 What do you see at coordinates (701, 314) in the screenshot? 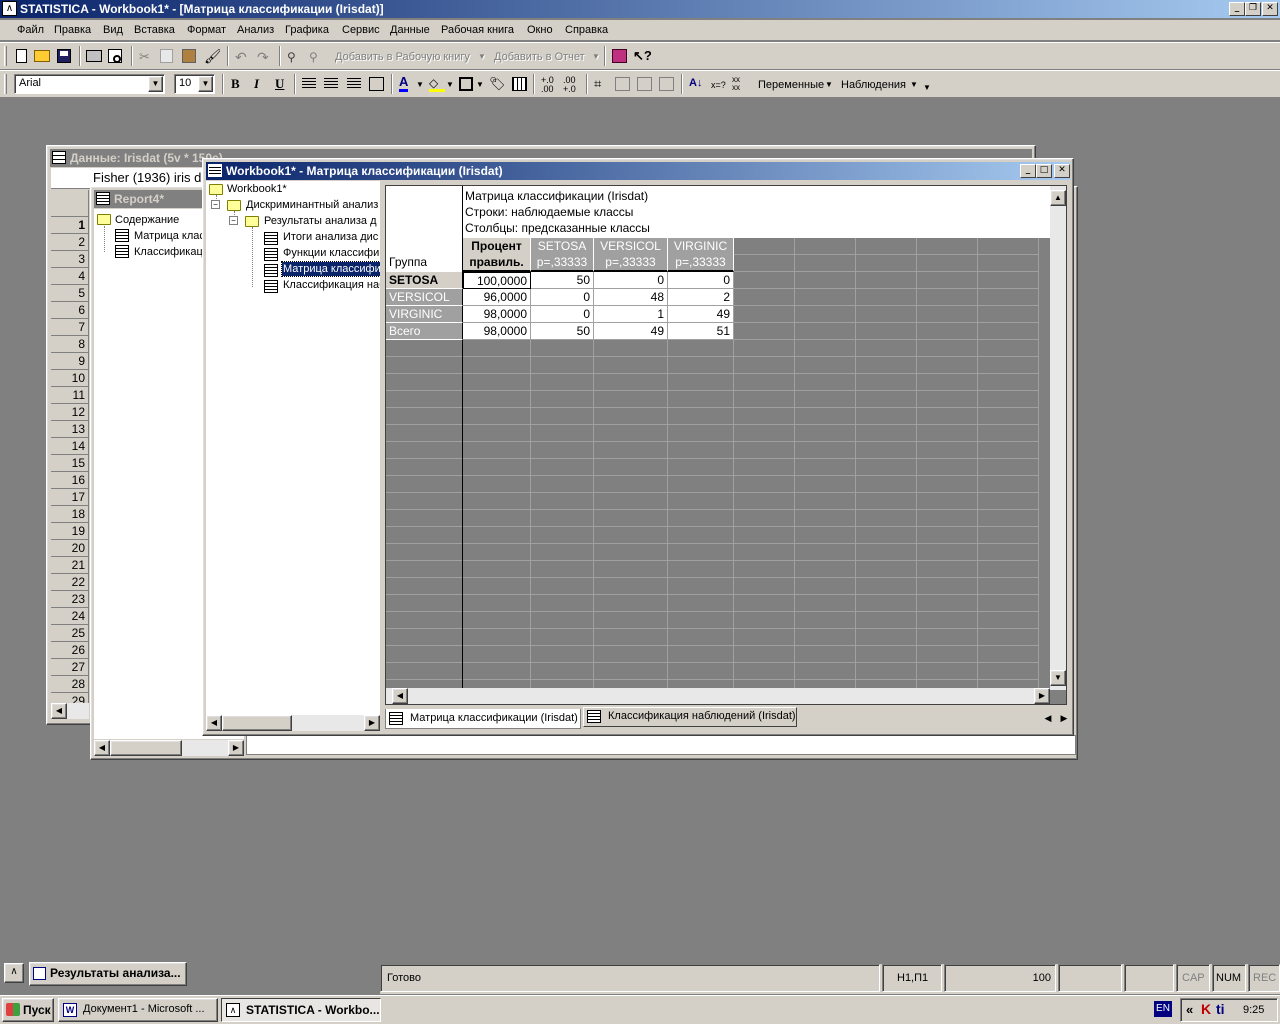
I see `table-cell: 49` at bounding box center [701, 314].